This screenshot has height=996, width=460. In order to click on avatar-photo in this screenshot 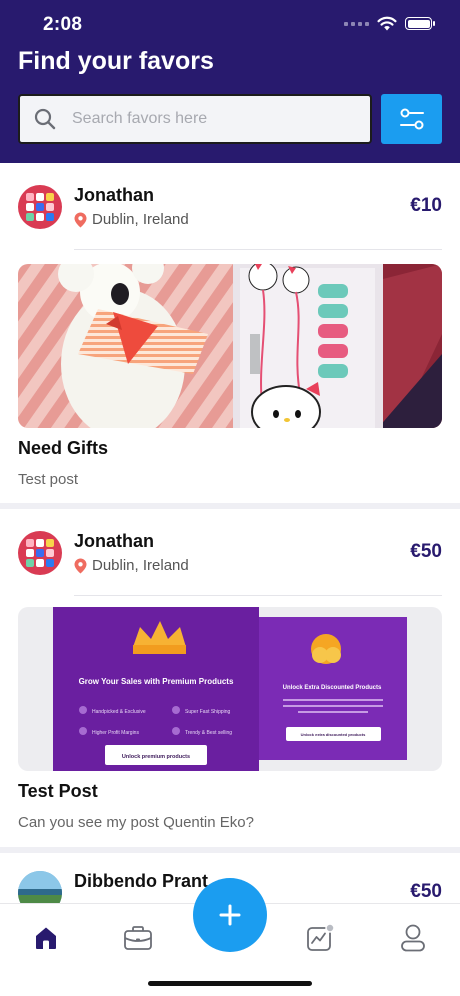, I will do `click(40, 887)`.